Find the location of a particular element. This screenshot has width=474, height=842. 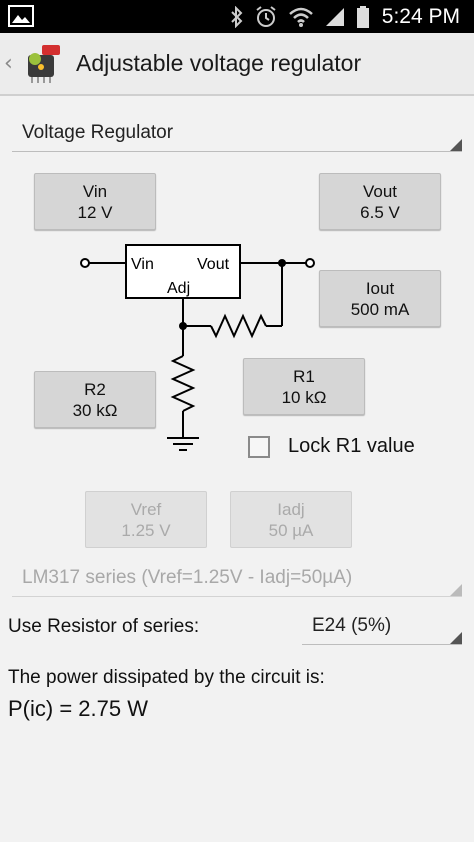

output-terminal is located at coordinates (310, 263).